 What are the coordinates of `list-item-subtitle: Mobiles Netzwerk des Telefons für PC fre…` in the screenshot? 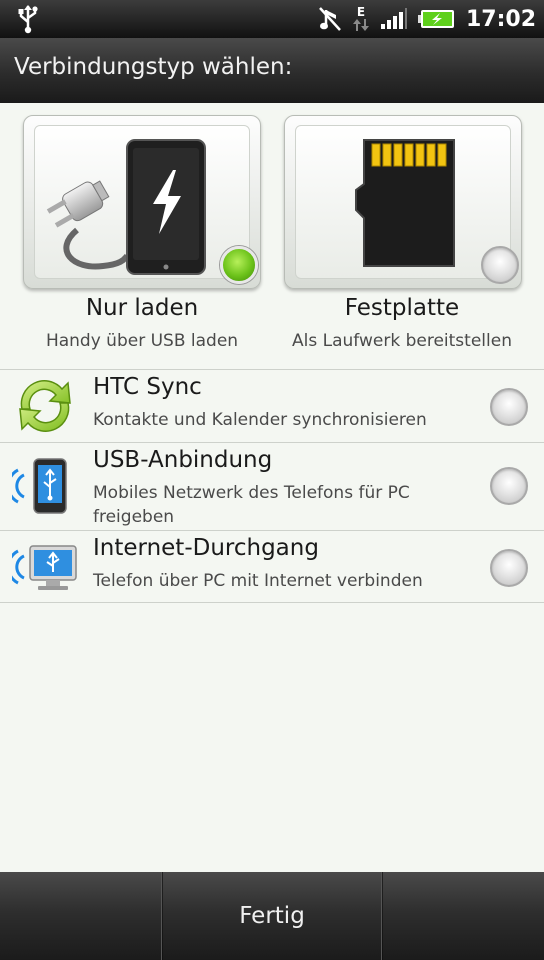 It's located at (251, 505).